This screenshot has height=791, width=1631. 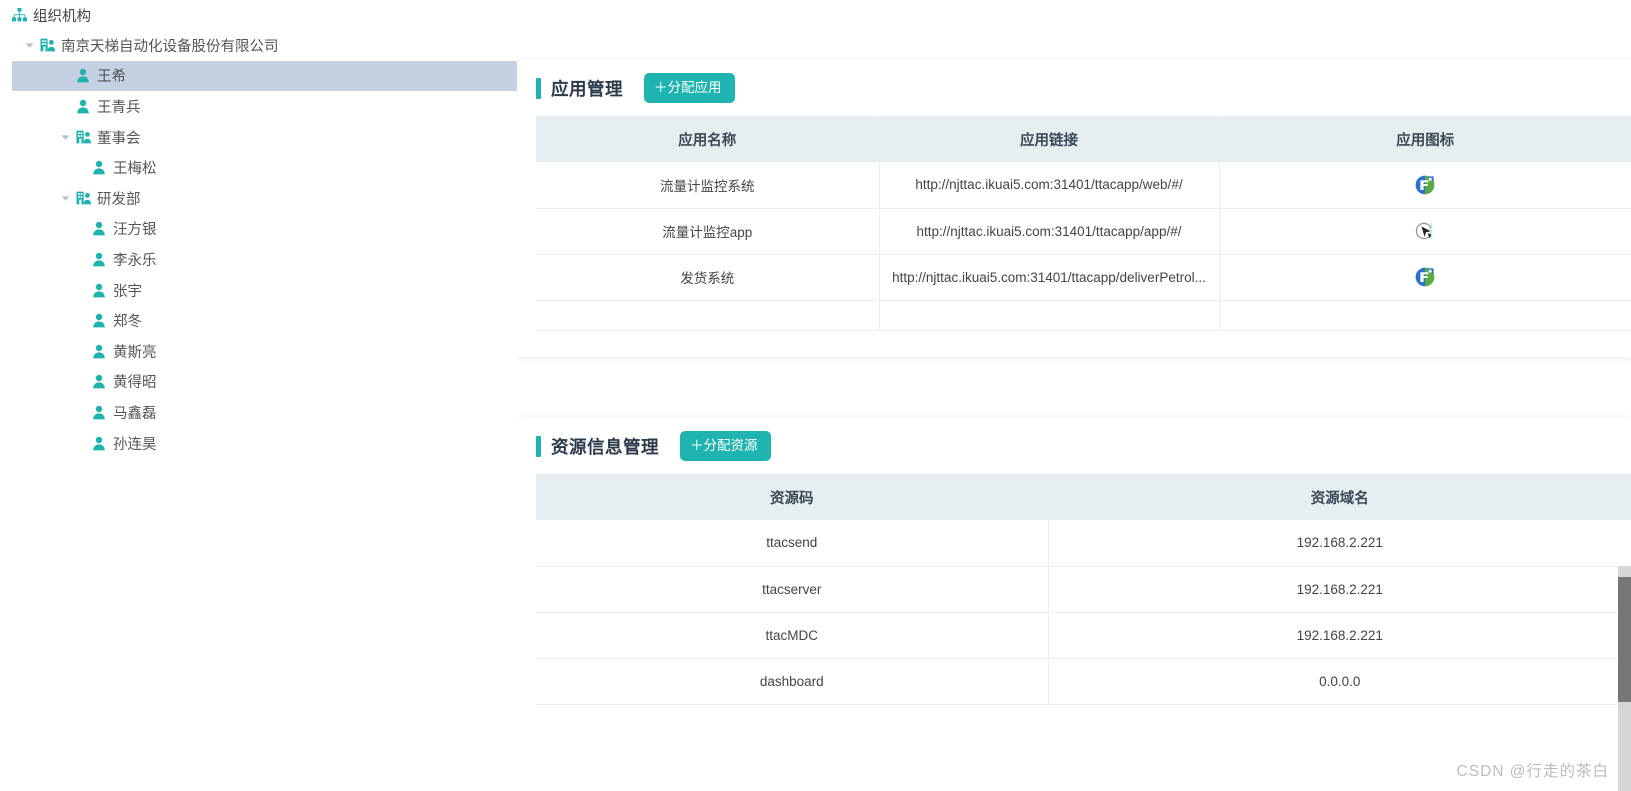 I want to click on tree-node-4: 王梅松, so click(x=264, y=167).